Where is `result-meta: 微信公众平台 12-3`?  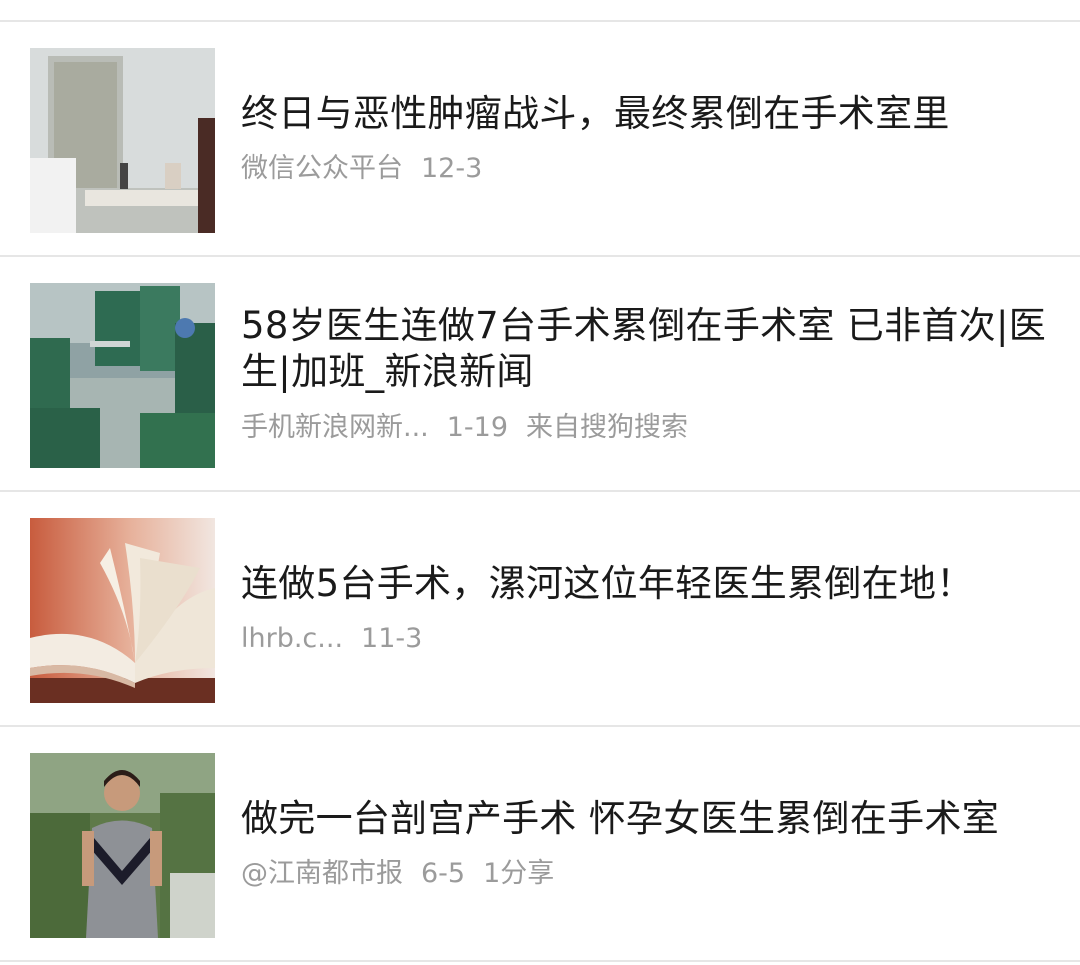 result-meta: 微信公众平台 12-3 is located at coordinates (370, 169).